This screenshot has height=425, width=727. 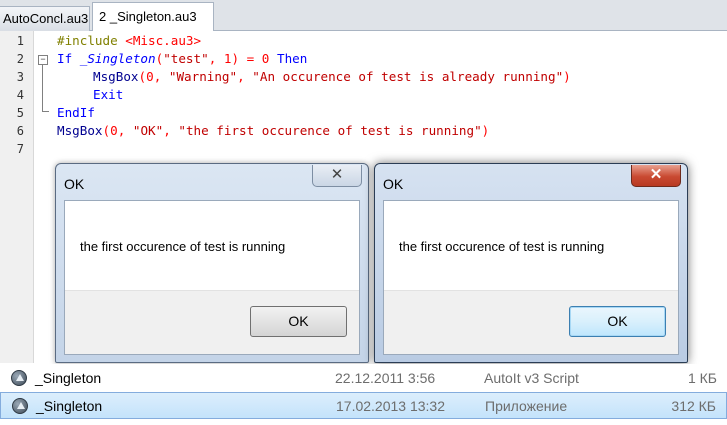 What do you see at coordinates (163, 40) in the screenshot?
I see `code-token: <Misc.au3>` at bounding box center [163, 40].